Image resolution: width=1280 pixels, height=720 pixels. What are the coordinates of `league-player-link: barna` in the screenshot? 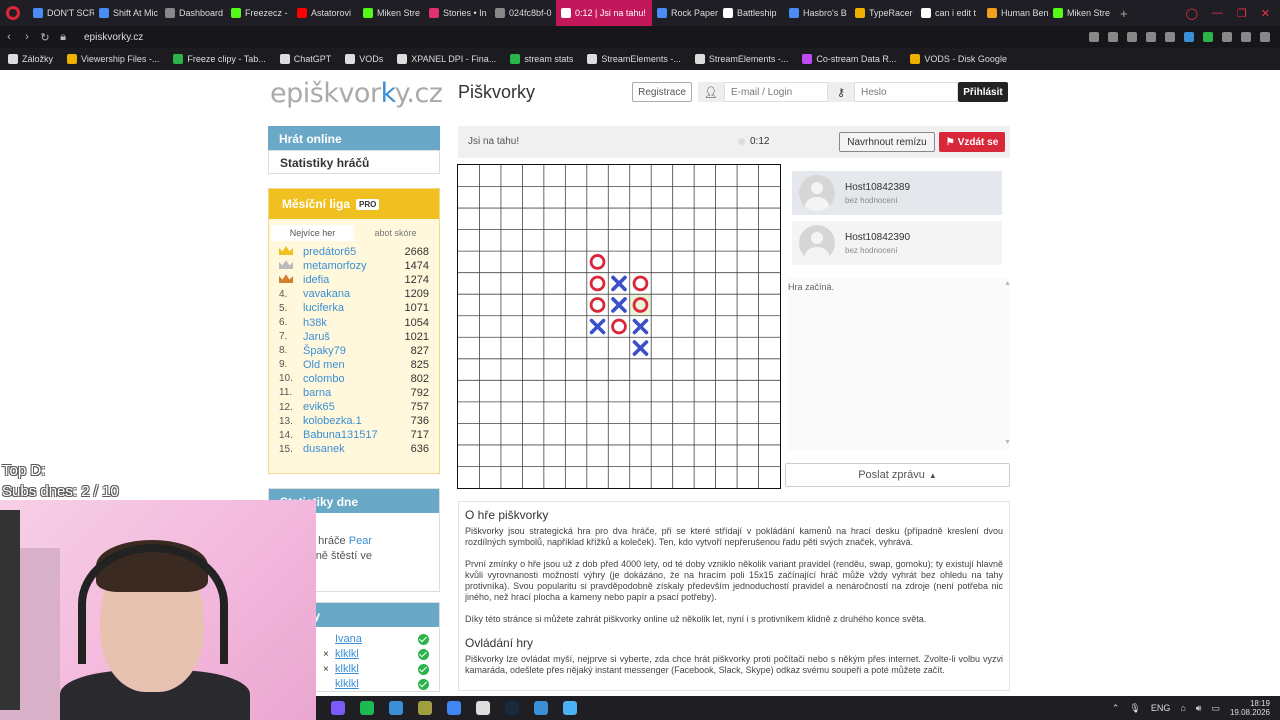 It's located at (357, 393).